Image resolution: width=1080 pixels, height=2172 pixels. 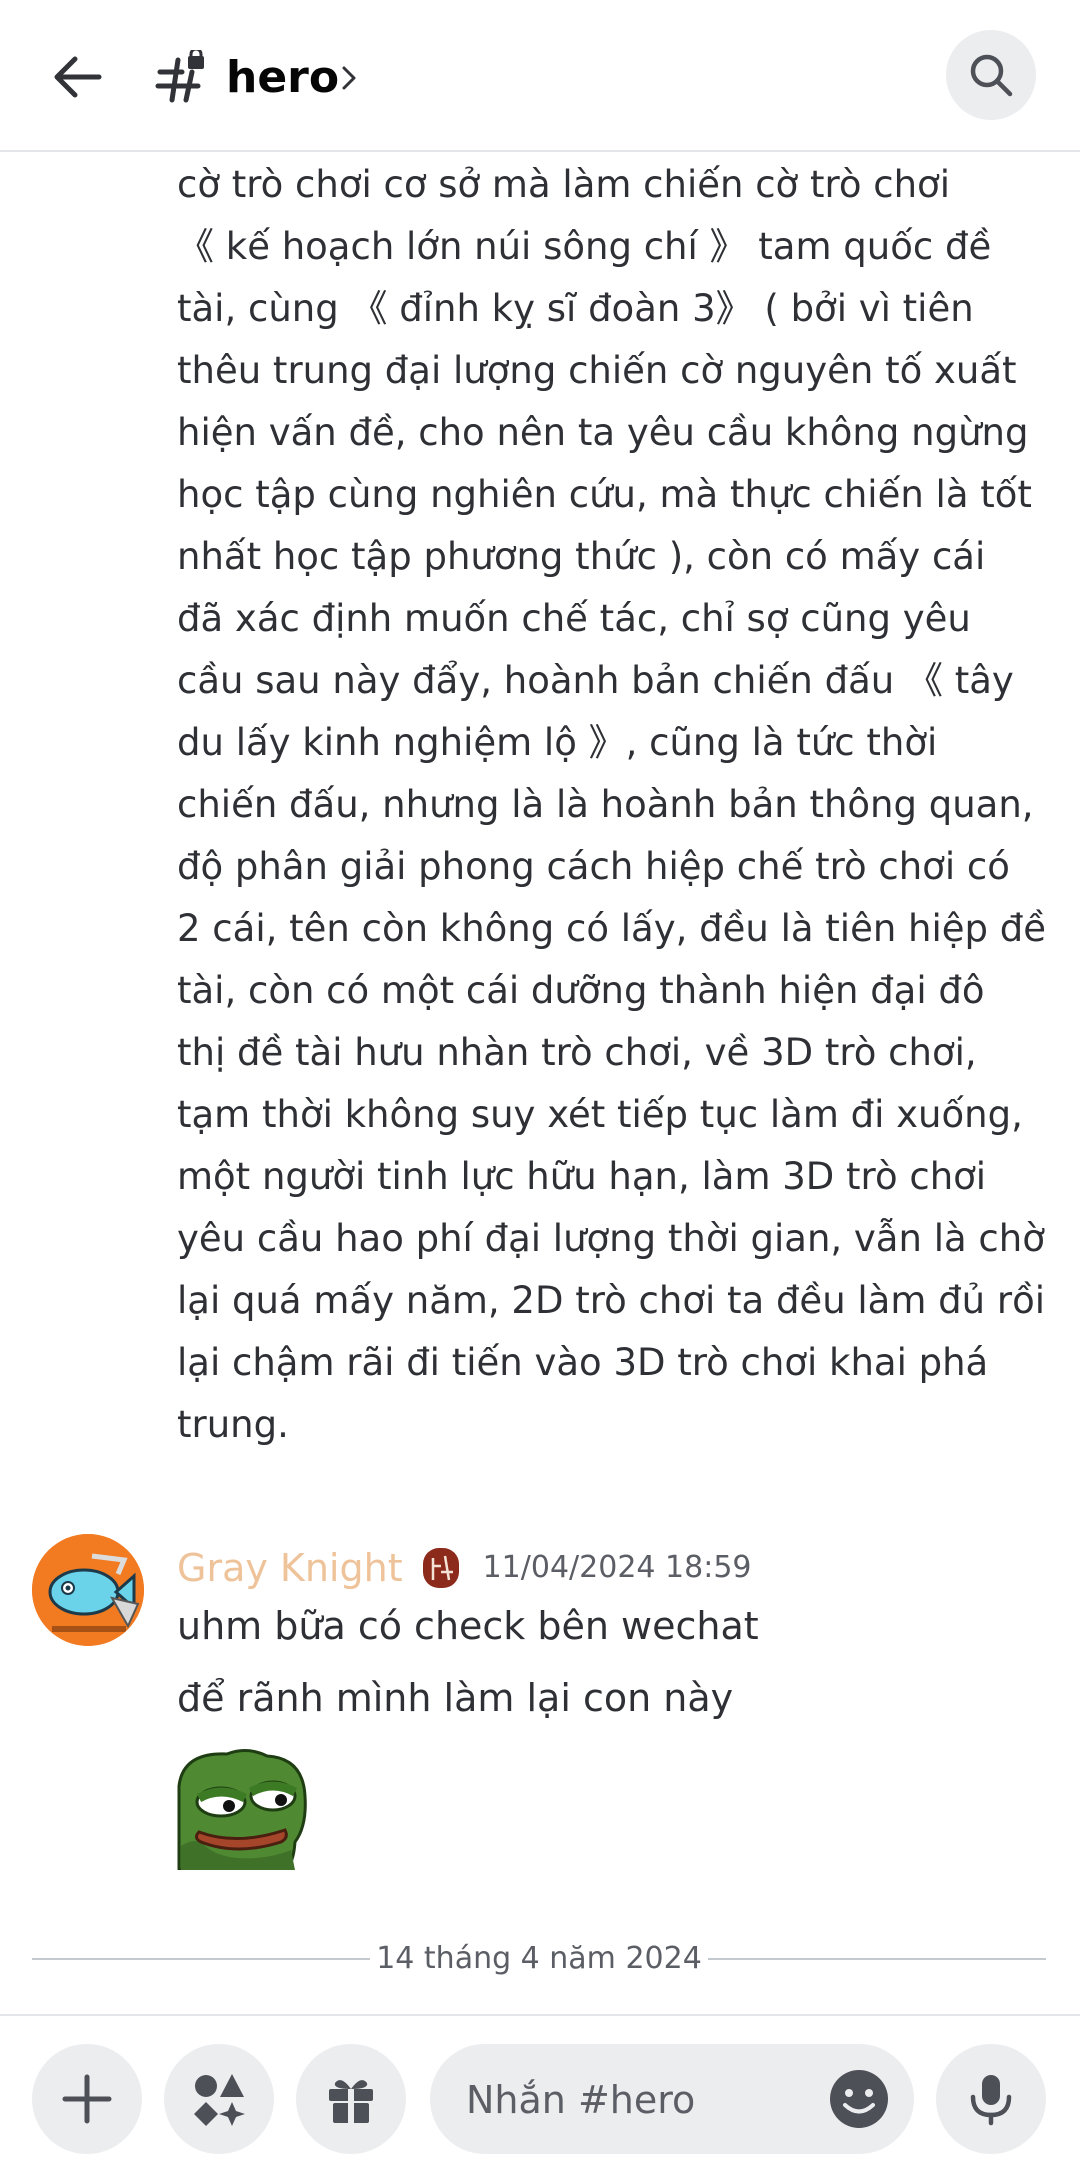 I want to click on pepe-frog-sticker, so click(x=242, y=1808).